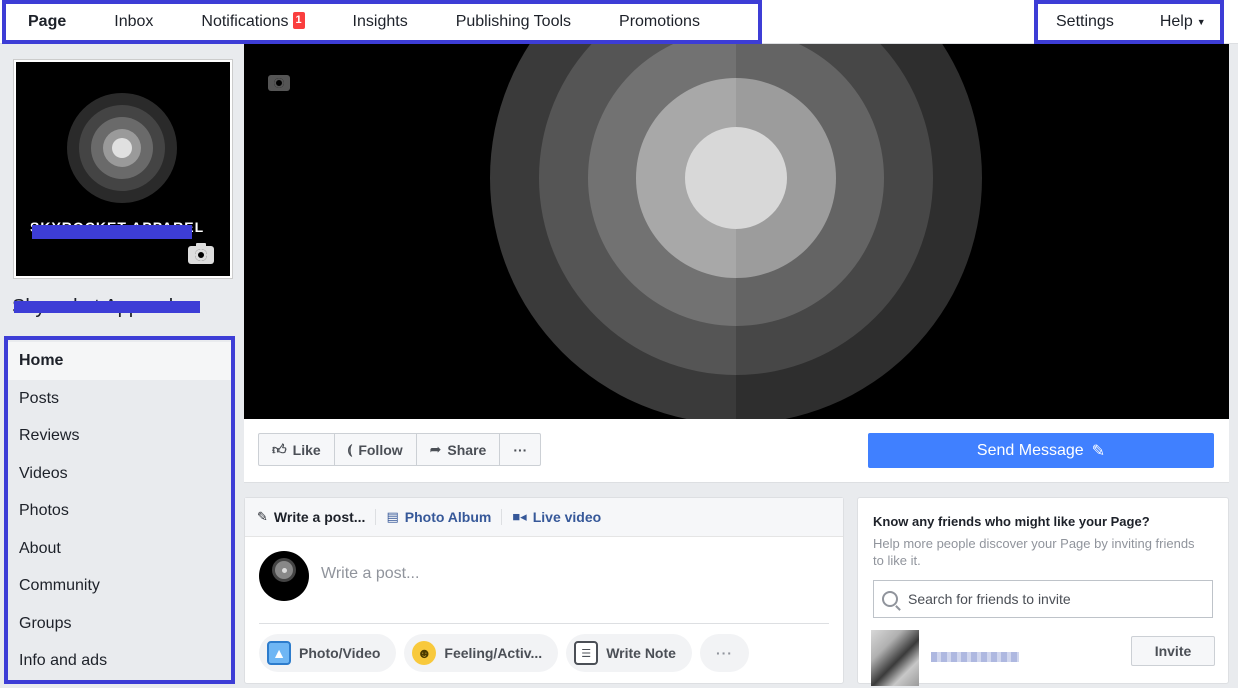  I want to click on follow-label: Follow, so click(380, 449).